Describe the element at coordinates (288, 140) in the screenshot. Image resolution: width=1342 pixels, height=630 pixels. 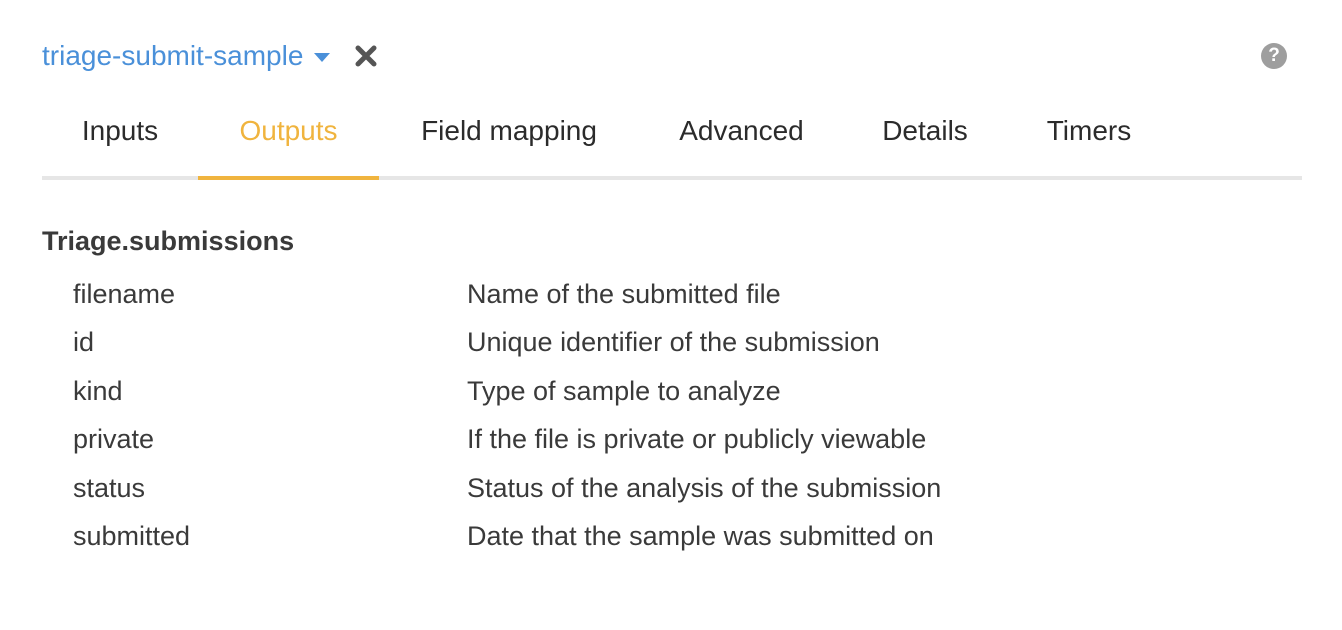
I see `tab-outputs: Outputs` at that location.